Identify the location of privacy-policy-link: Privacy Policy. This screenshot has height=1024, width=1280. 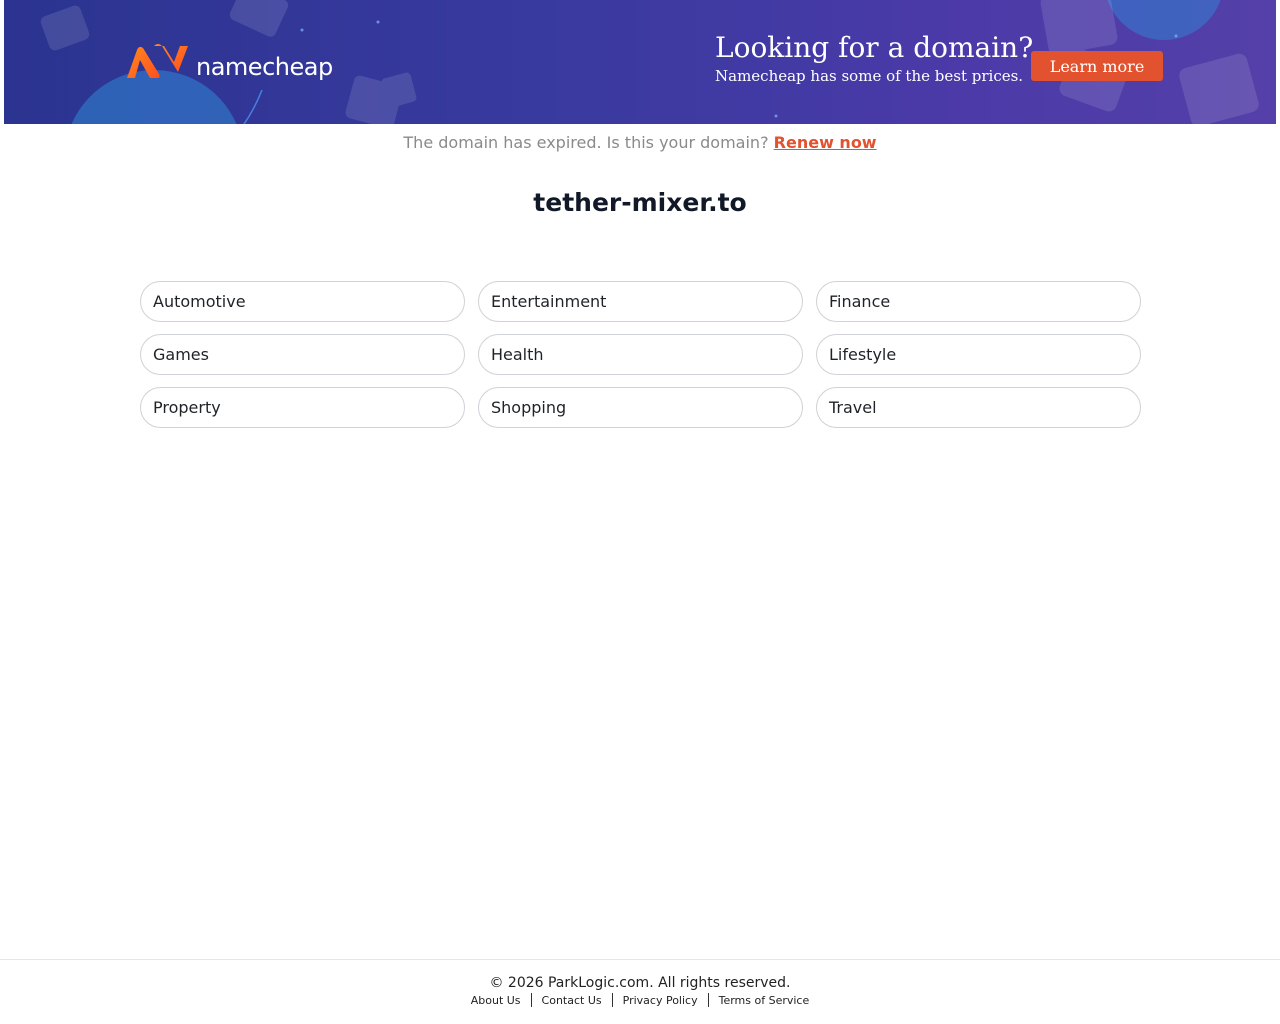
(660, 1000).